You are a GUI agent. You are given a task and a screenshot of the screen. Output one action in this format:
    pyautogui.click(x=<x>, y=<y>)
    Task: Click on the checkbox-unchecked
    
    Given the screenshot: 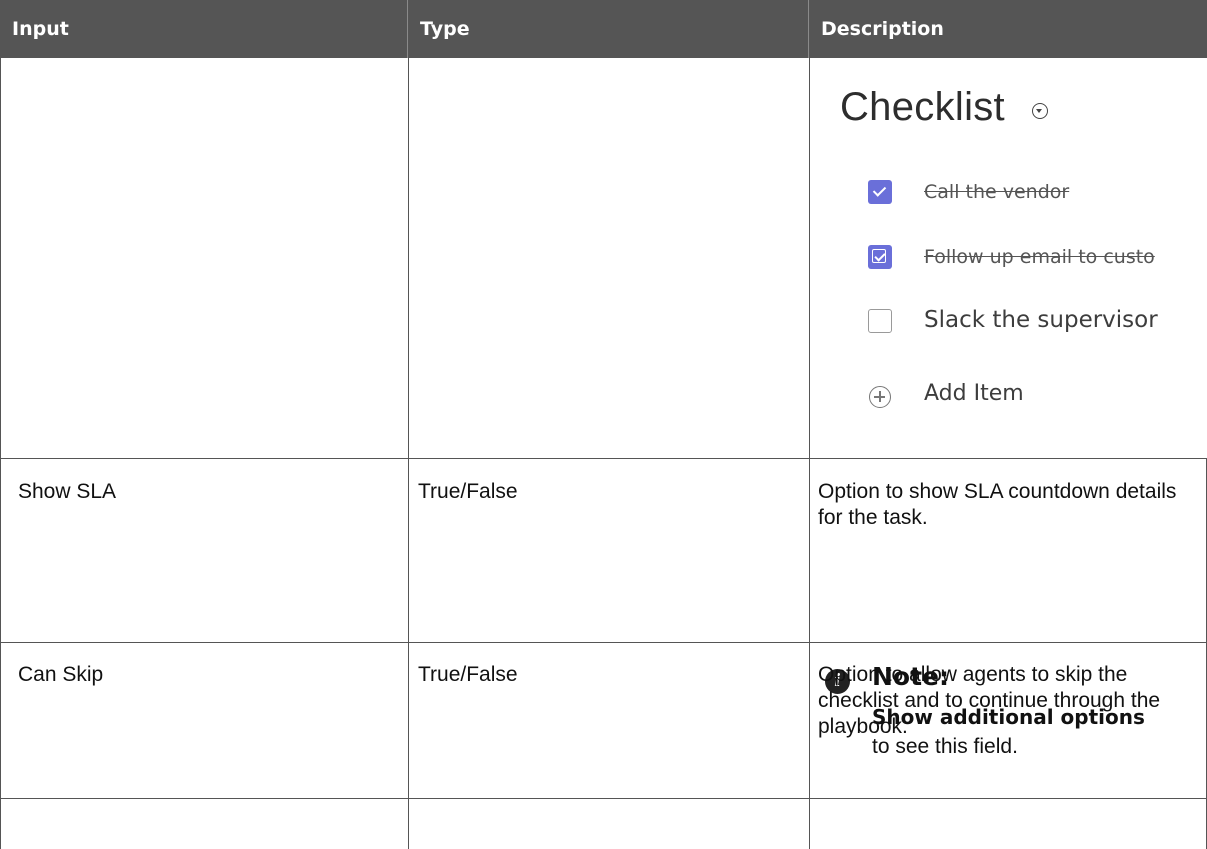 What is the action you would take?
    pyautogui.click(x=880, y=321)
    